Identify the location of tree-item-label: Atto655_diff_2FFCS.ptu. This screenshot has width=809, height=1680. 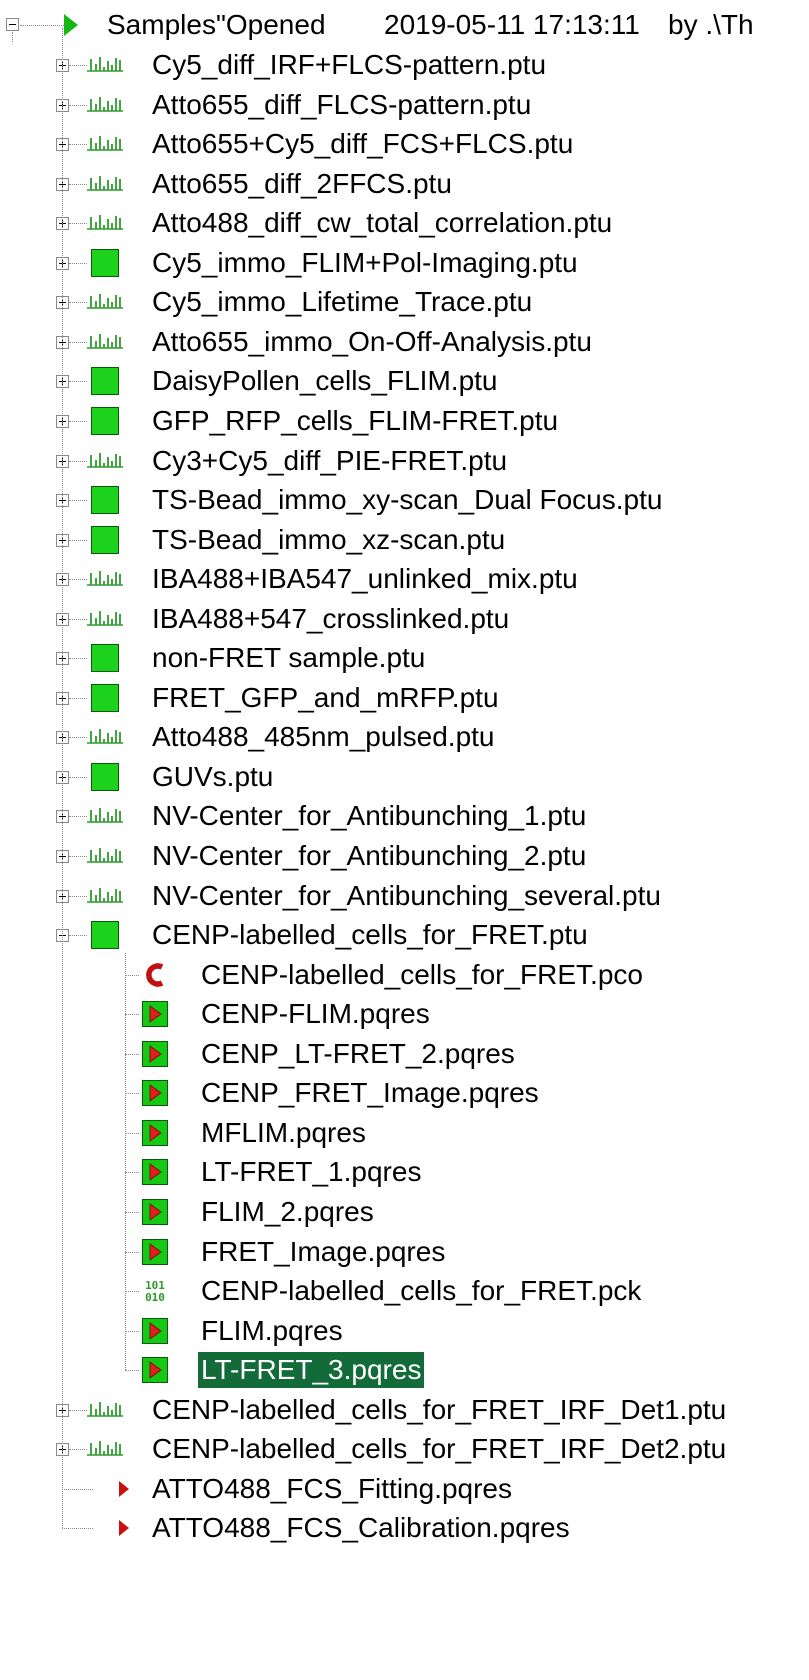
(302, 183).